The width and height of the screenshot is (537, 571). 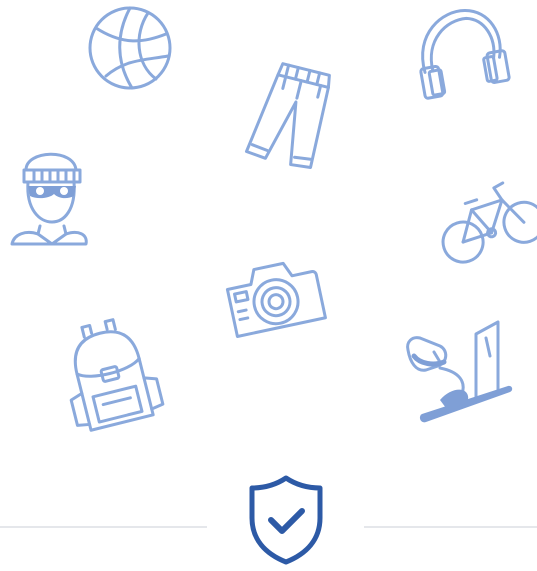 What do you see at coordinates (486, 222) in the screenshot?
I see `bicycle-icon` at bounding box center [486, 222].